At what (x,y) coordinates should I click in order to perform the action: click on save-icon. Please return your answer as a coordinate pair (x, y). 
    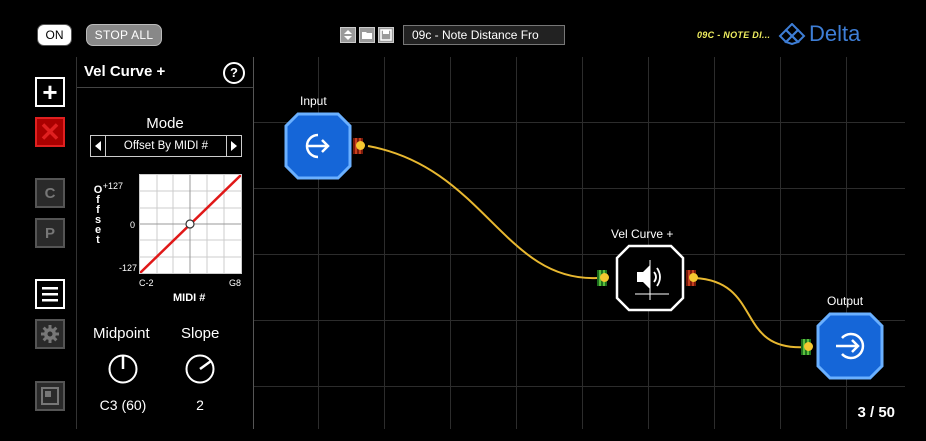
    Looking at the image, I should click on (386, 35).